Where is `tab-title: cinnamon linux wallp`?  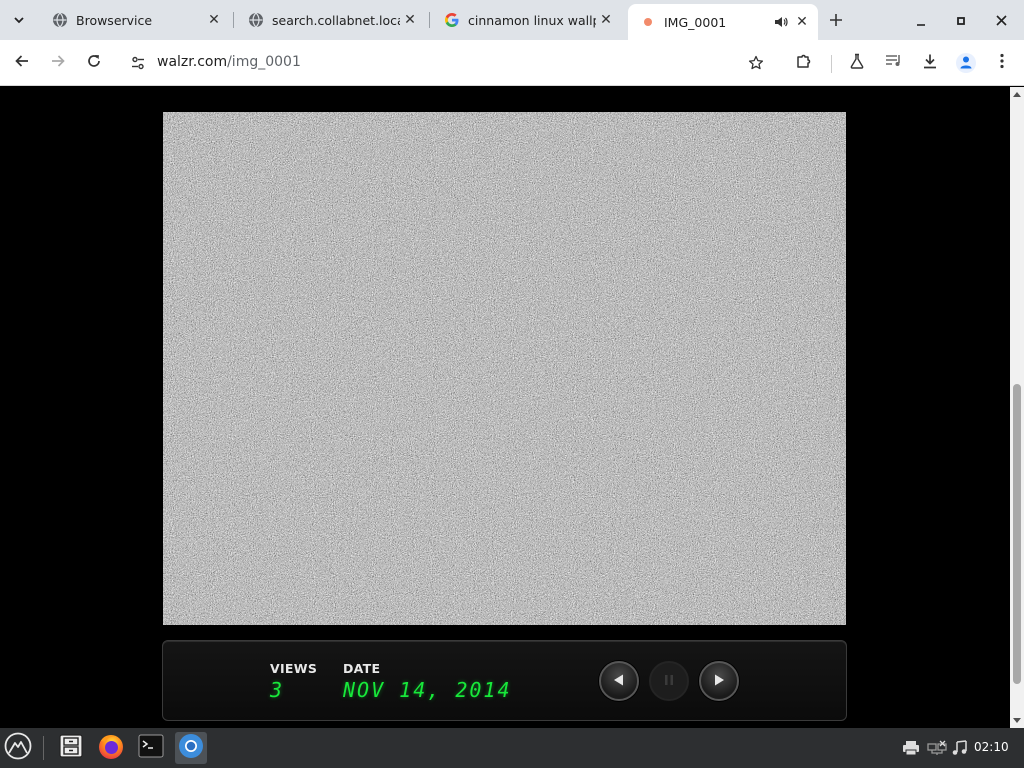
tab-title: cinnamon linux wallp is located at coordinates (532, 20).